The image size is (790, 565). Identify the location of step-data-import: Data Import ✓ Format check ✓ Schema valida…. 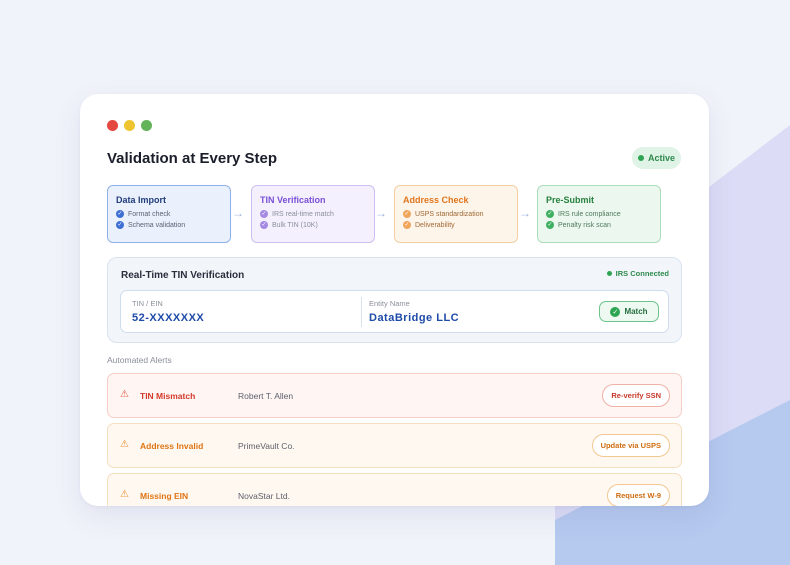
(169, 214).